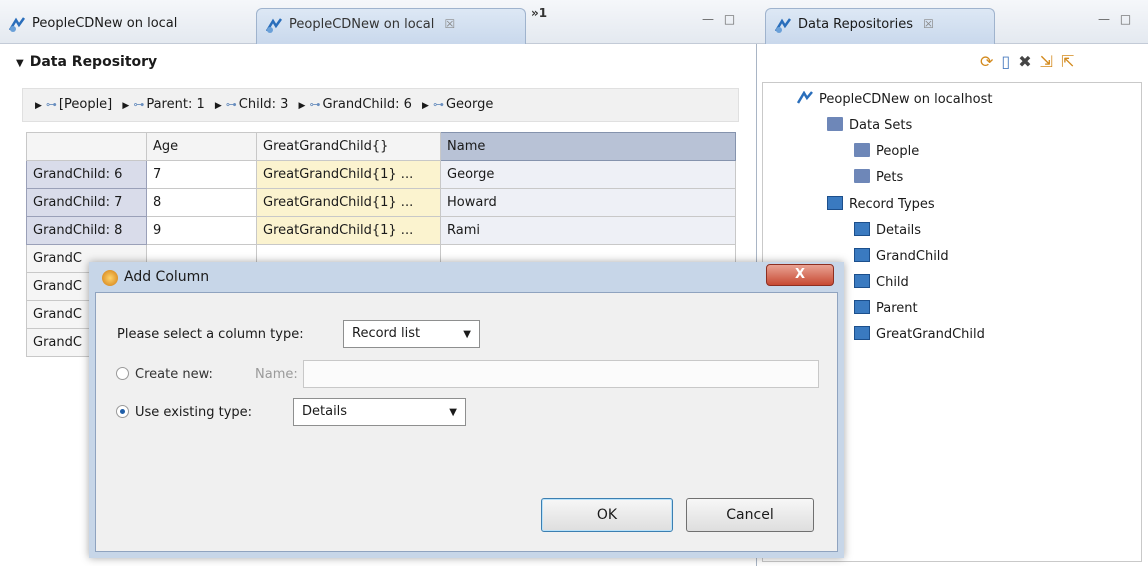  Describe the element at coordinates (1071, 61) in the screenshot. I see `export-icon: ⇱` at that location.